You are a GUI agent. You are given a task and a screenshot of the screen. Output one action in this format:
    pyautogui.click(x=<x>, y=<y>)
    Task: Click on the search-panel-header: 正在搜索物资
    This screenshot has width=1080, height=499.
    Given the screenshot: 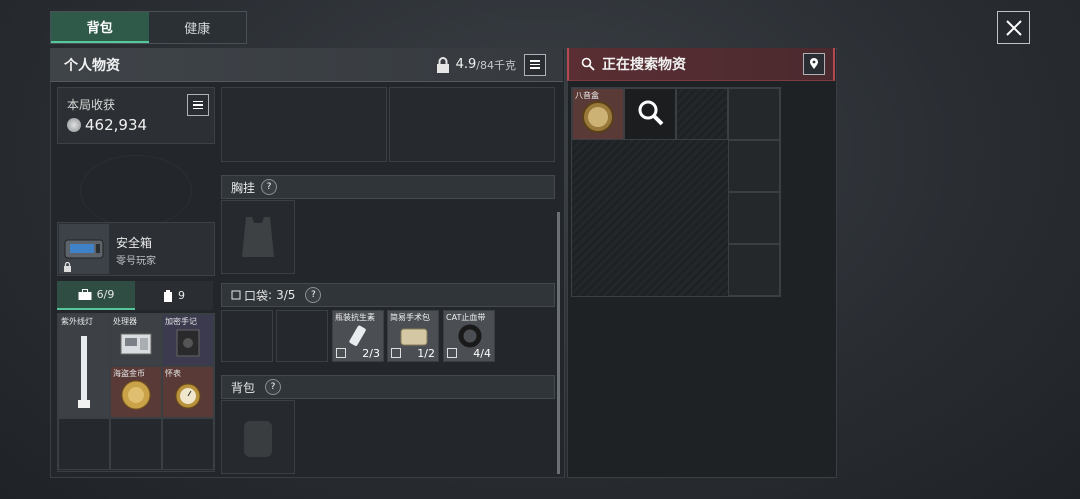 What is the action you would take?
    pyautogui.click(x=701, y=64)
    